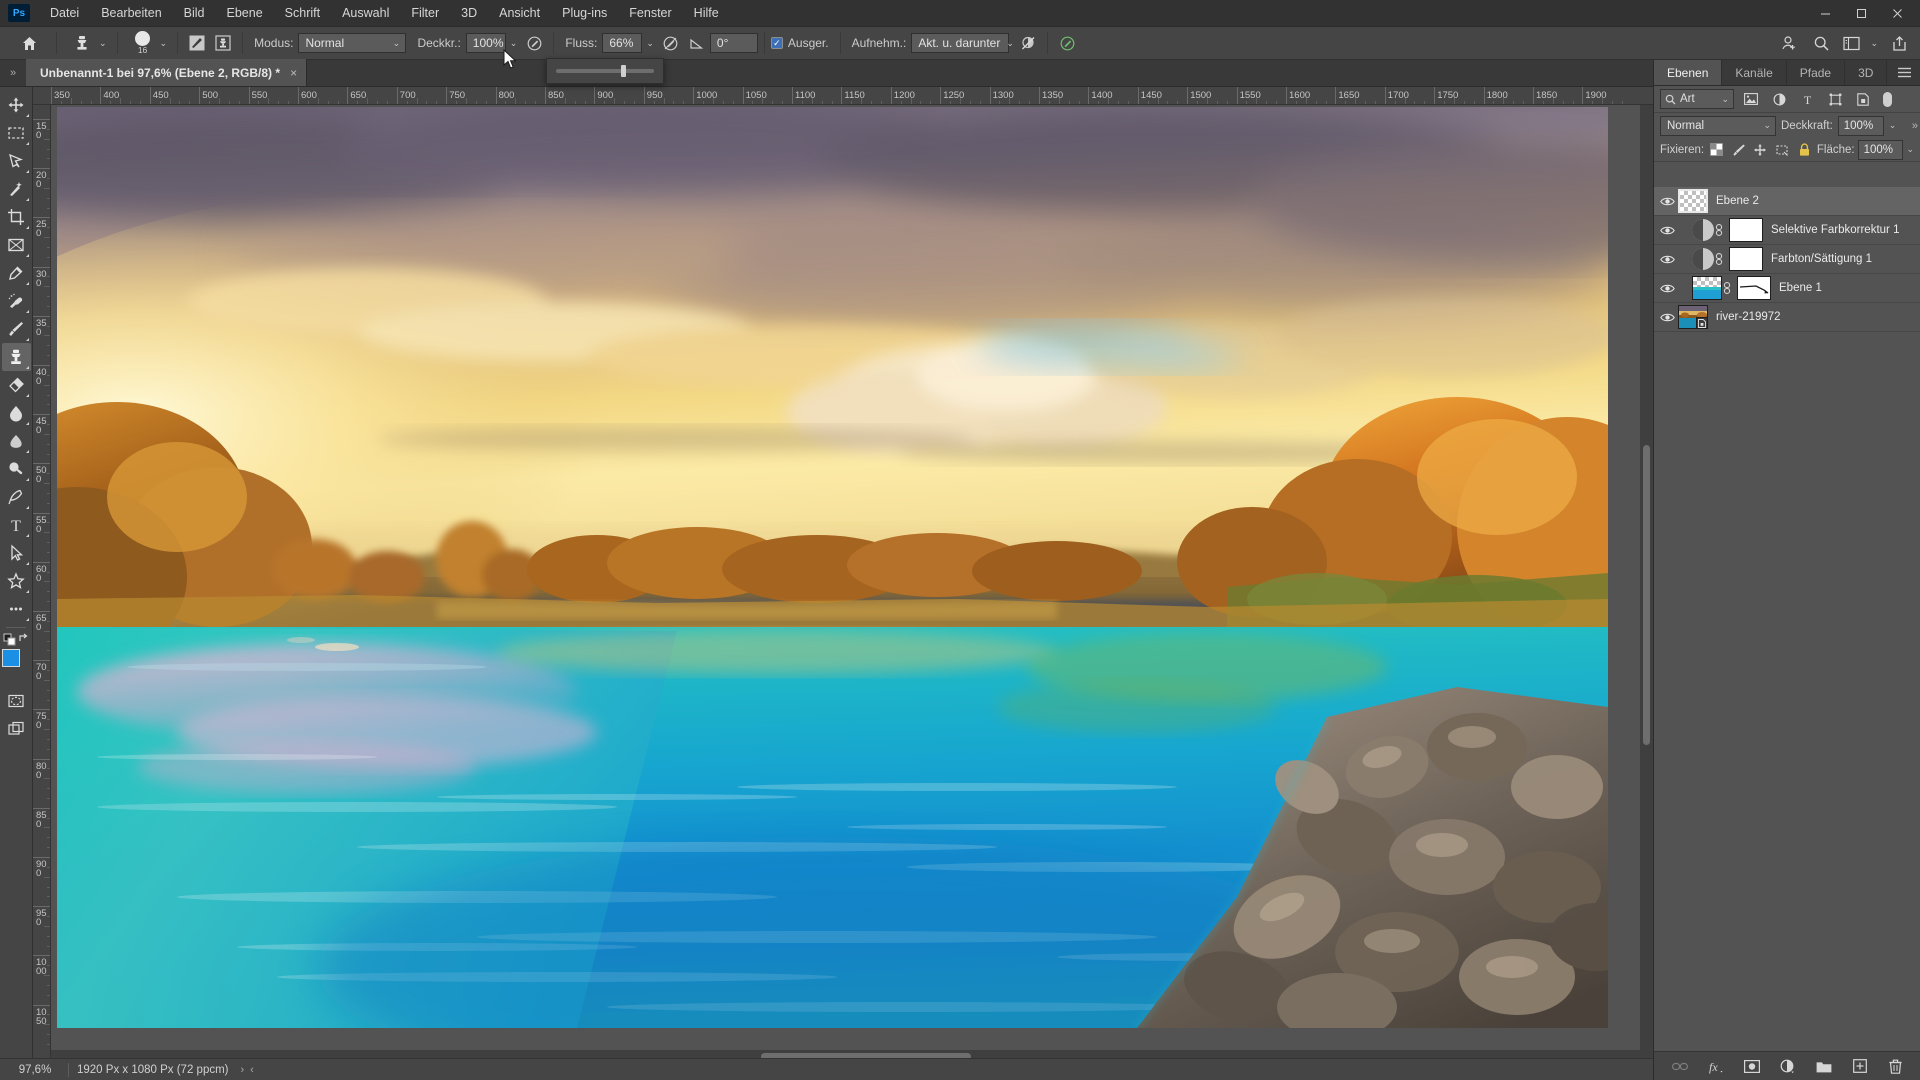  What do you see at coordinates (1067, 43) in the screenshot?
I see `tablet-pressure-icon` at bounding box center [1067, 43].